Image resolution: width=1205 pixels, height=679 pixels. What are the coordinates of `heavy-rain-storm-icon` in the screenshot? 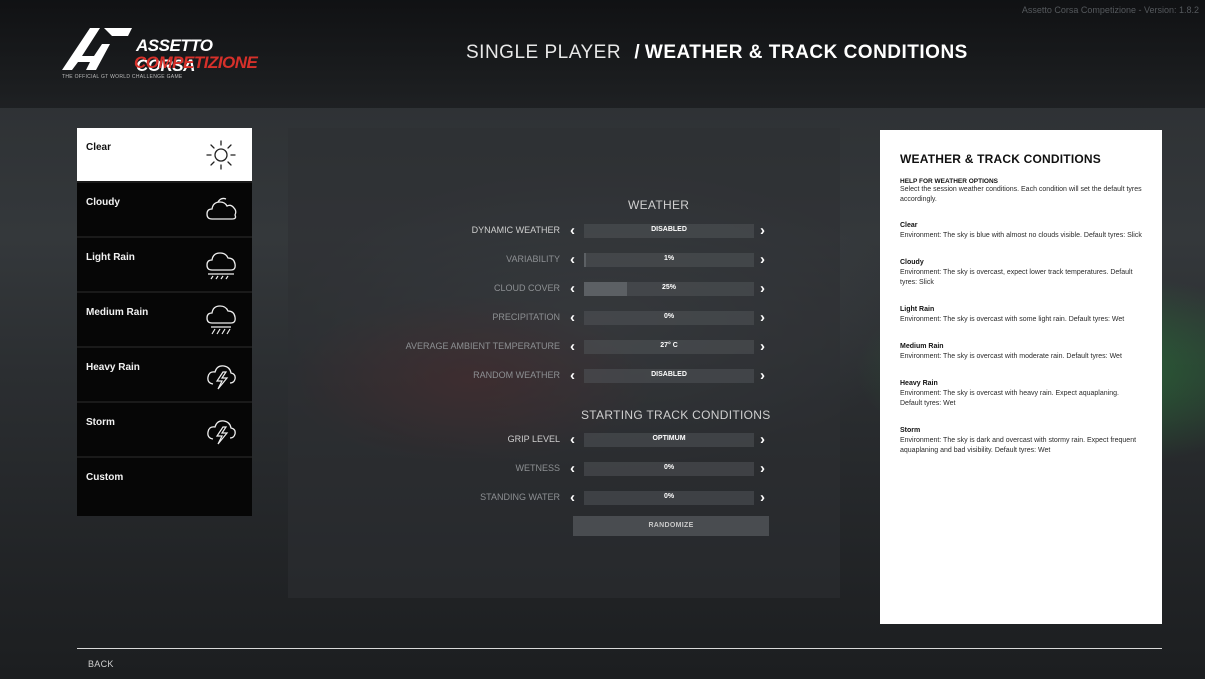 It's located at (221, 377).